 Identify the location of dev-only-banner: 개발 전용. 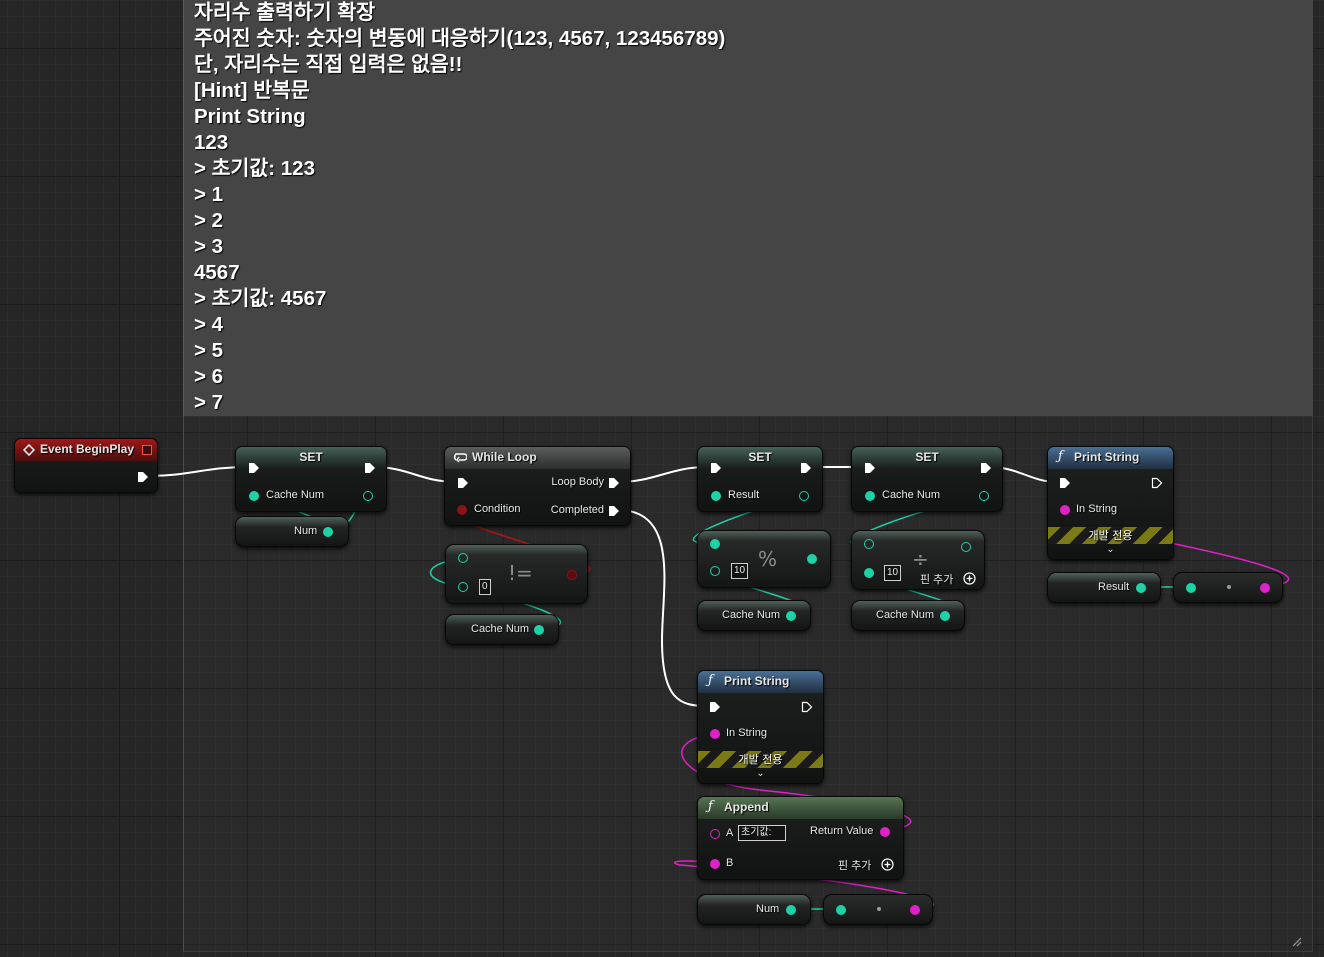
(1110, 535).